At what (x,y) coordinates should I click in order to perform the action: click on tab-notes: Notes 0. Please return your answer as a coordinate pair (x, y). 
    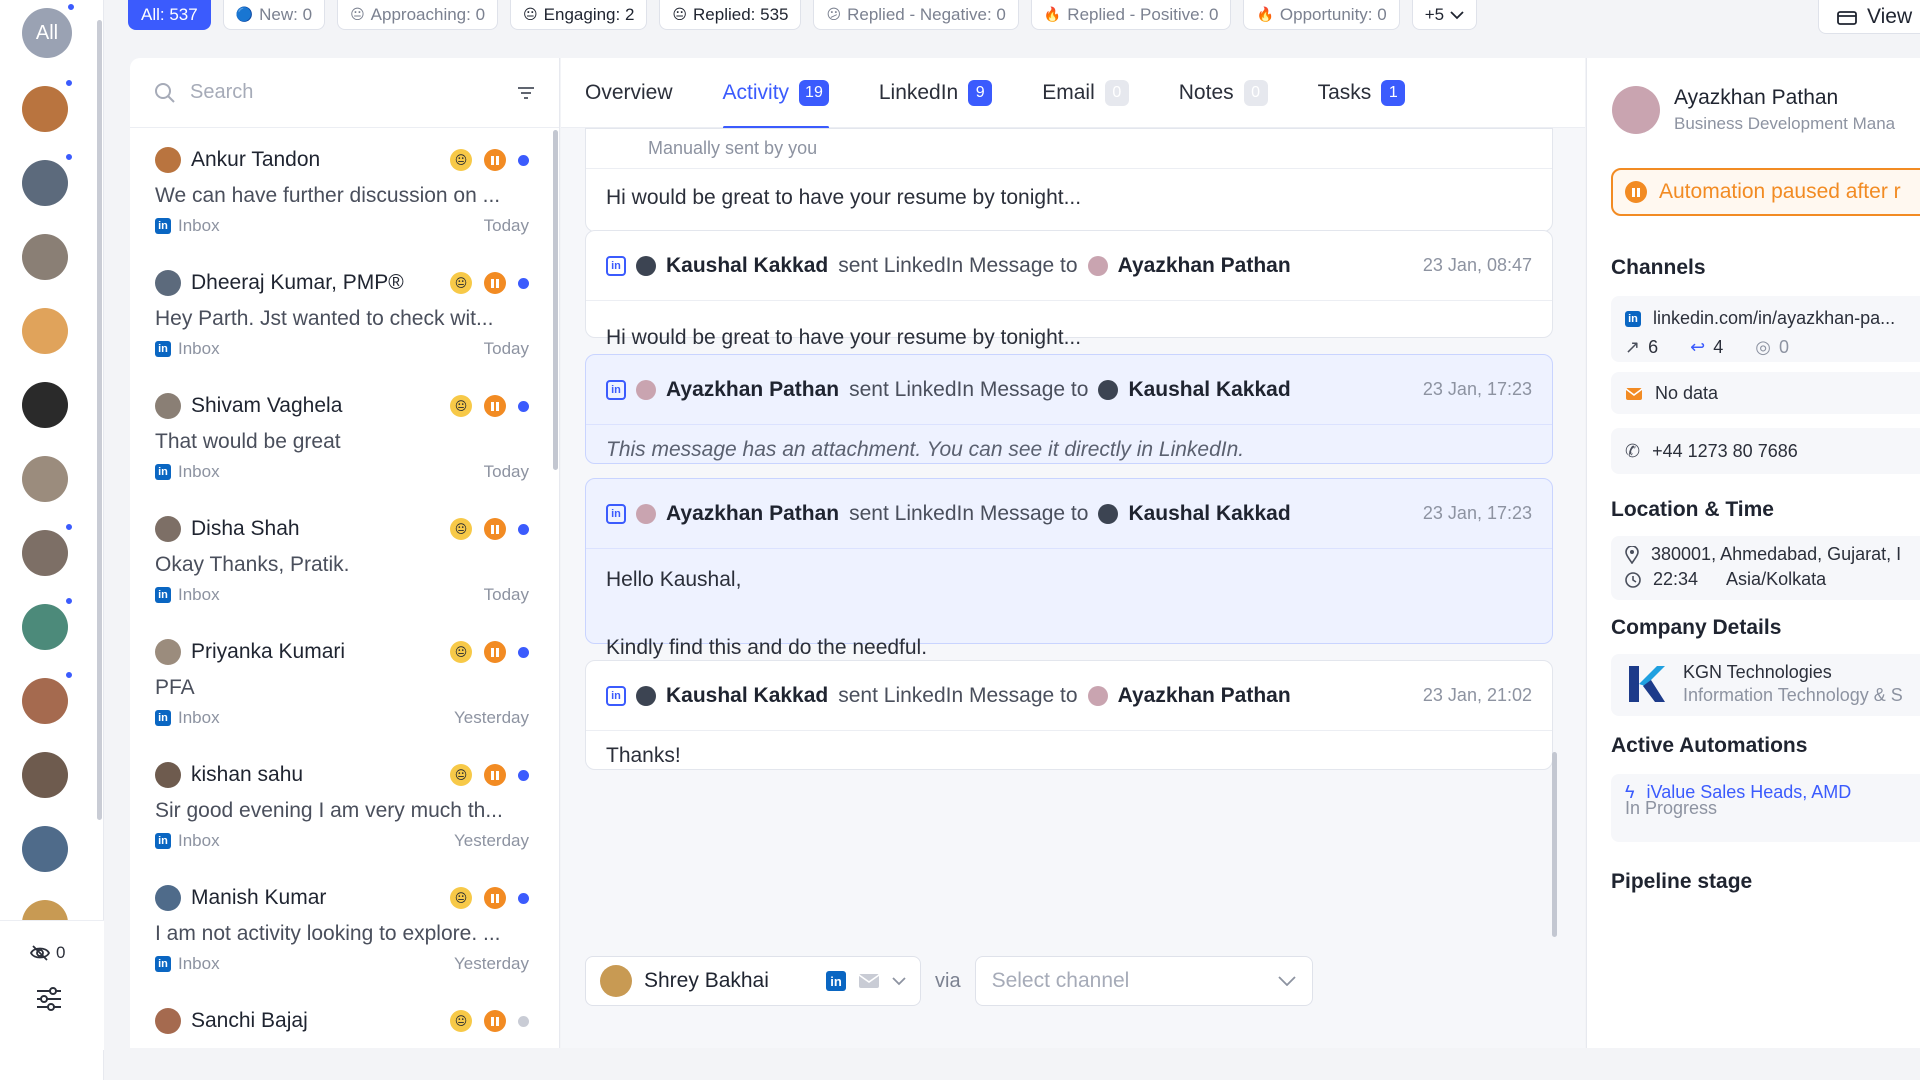
    Looking at the image, I should click on (1223, 93).